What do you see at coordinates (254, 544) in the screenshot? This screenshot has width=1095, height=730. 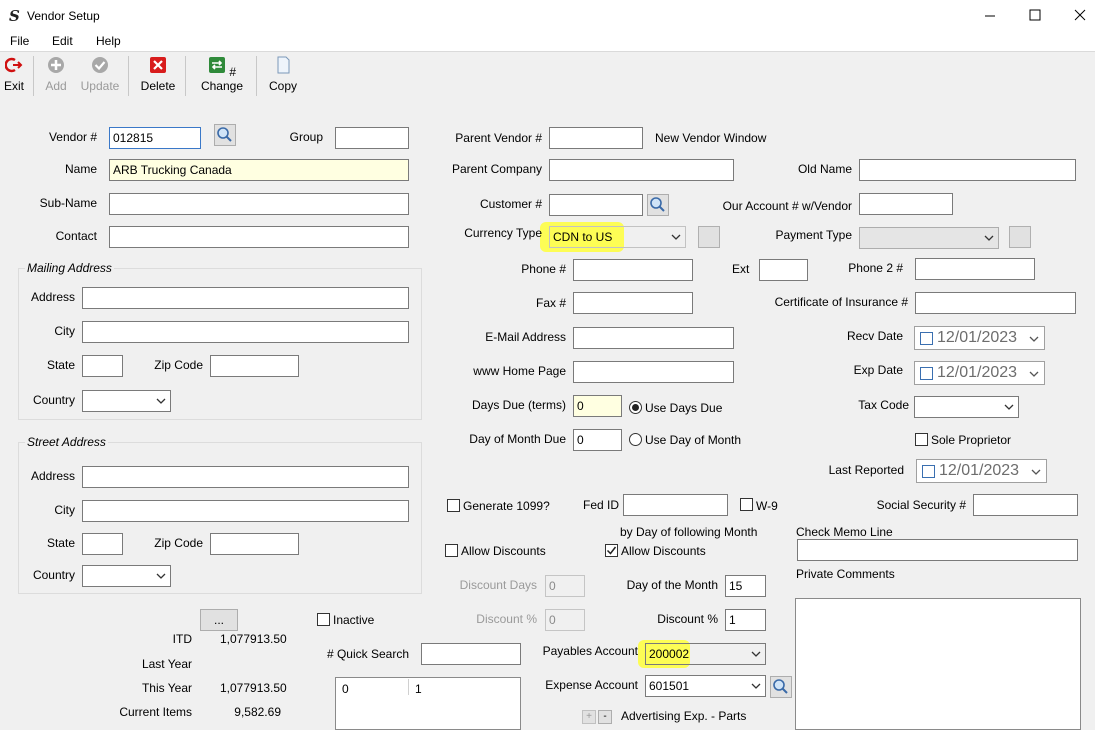 I see `street-zip-input` at bounding box center [254, 544].